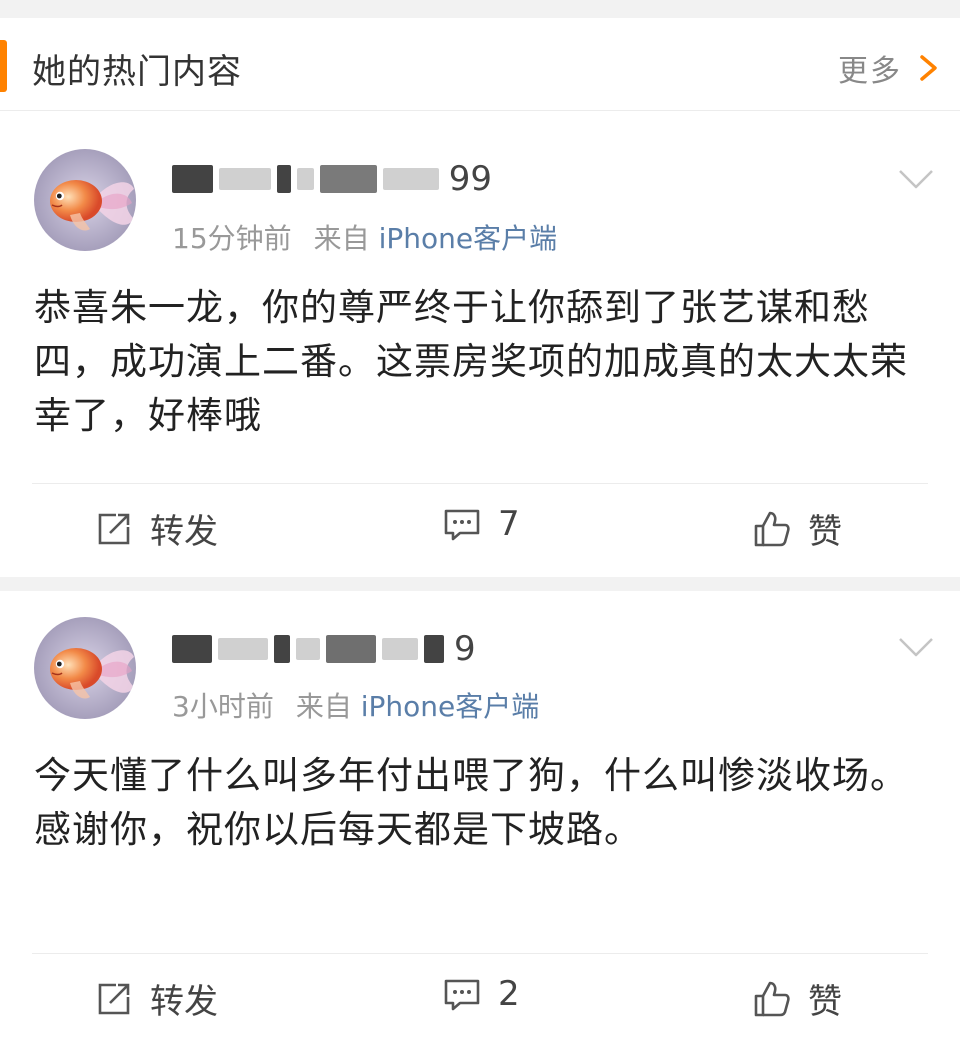 Image resolution: width=960 pixels, height=1044 pixels. What do you see at coordinates (480, 9) in the screenshot?
I see `top-strip` at bounding box center [480, 9].